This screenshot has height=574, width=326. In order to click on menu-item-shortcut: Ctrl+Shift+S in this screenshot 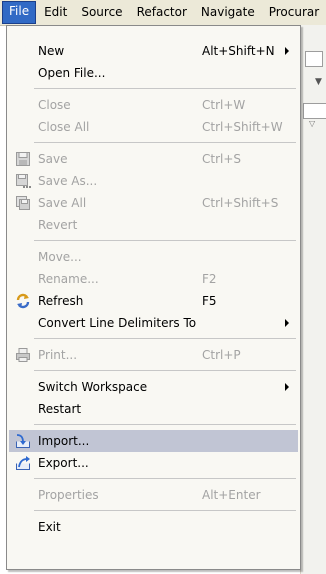, I will do `click(240, 203)`.